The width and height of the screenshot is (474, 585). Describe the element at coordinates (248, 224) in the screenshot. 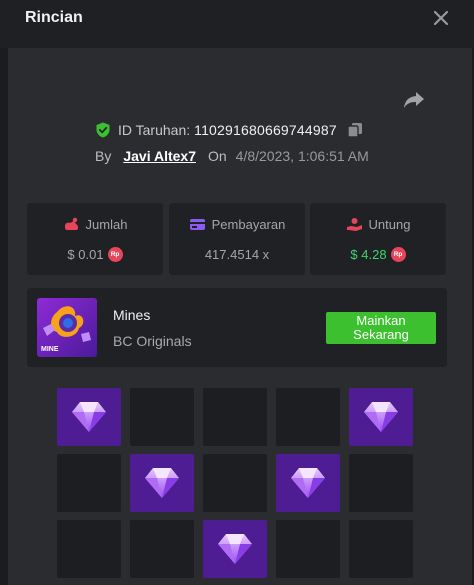

I see `stat-payout-label: Pembayaran` at that location.